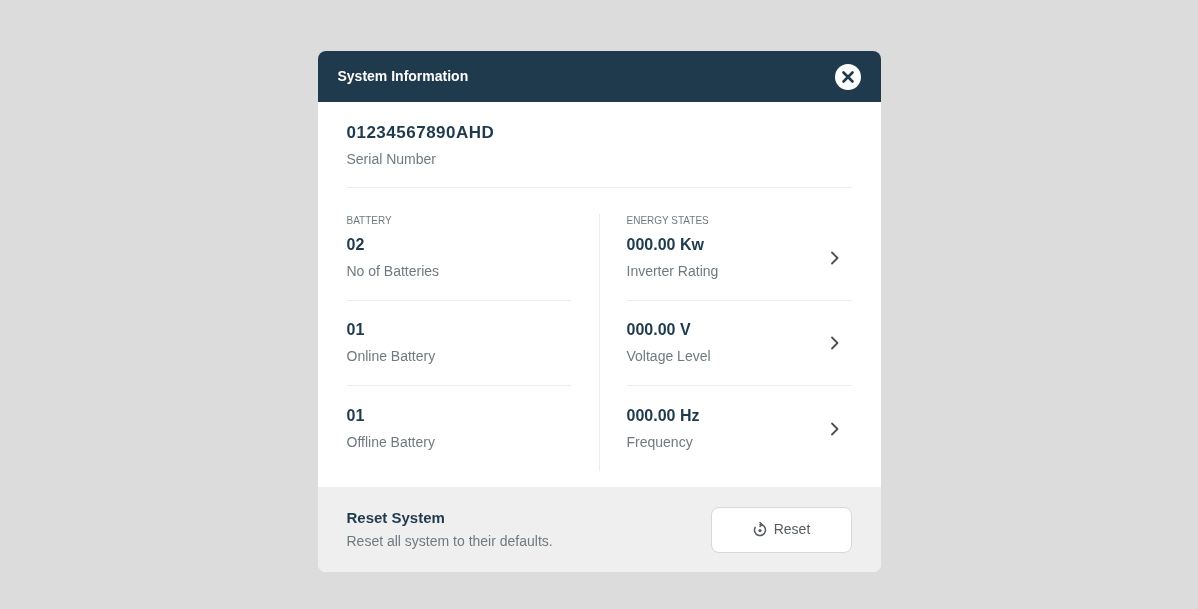 The width and height of the screenshot is (1198, 609). What do you see at coordinates (396, 518) in the screenshot?
I see `reset-title: Reset System` at bounding box center [396, 518].